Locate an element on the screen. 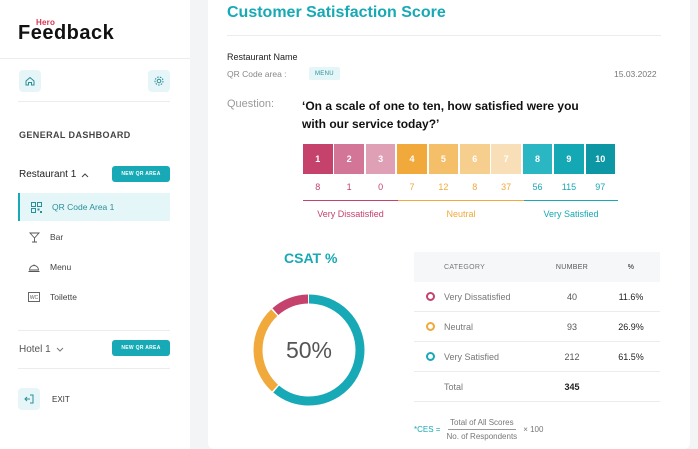 The width and height of the screenshot is (698, 449). qr-code-icon is located at coordinates (36, 207).